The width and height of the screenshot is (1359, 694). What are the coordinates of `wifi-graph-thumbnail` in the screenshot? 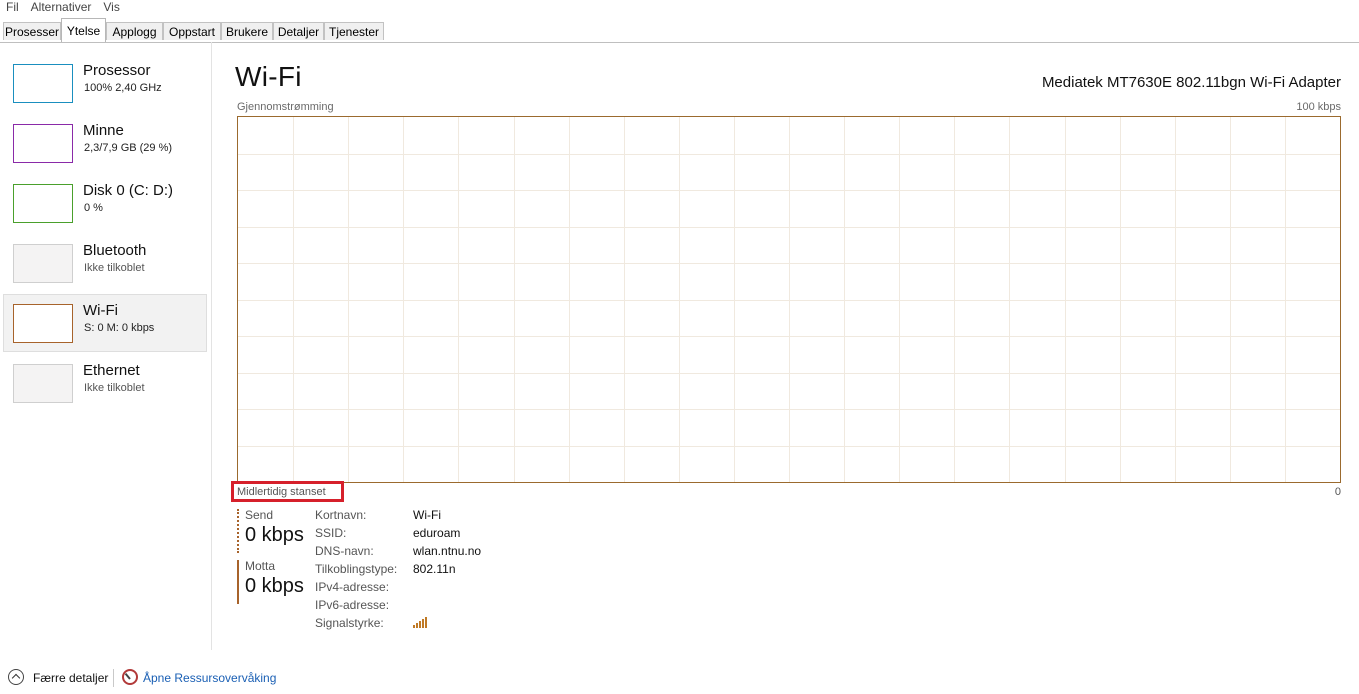 It's located at (43, 323).